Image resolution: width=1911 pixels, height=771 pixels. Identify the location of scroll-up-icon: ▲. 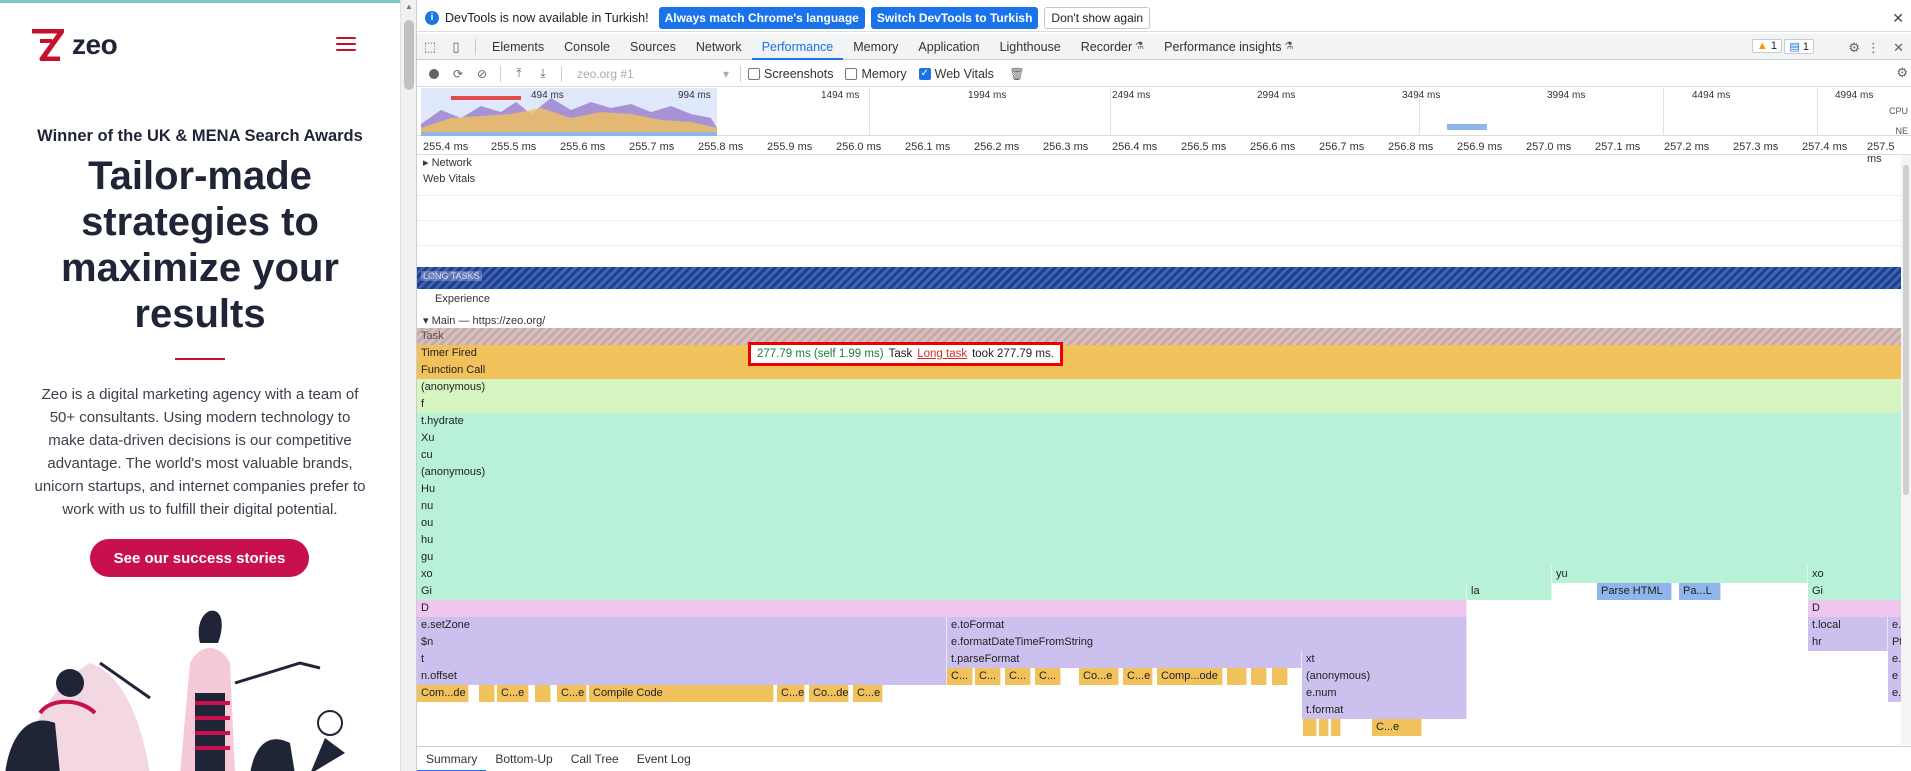
(409, 6).